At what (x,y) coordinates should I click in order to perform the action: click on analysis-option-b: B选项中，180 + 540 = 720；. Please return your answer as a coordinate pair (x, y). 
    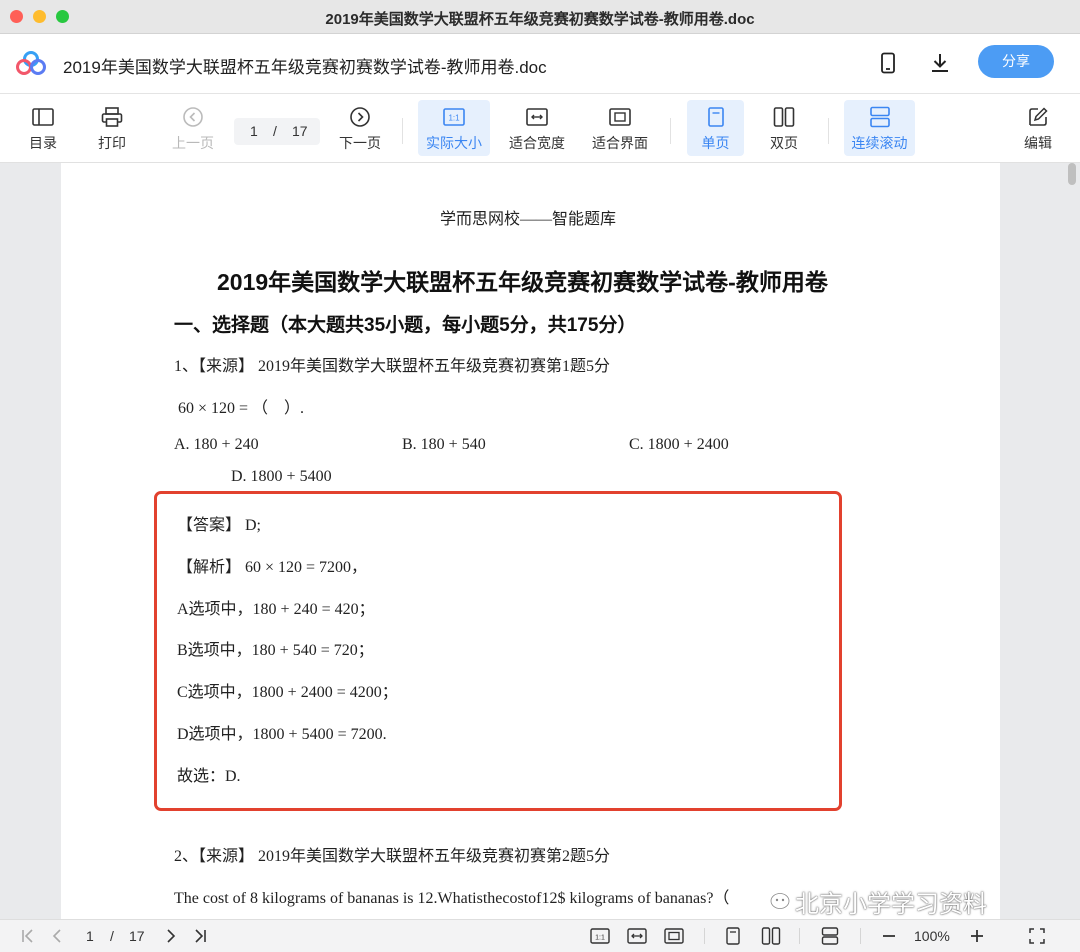
    Looking at the image, I should click on (275, 650).